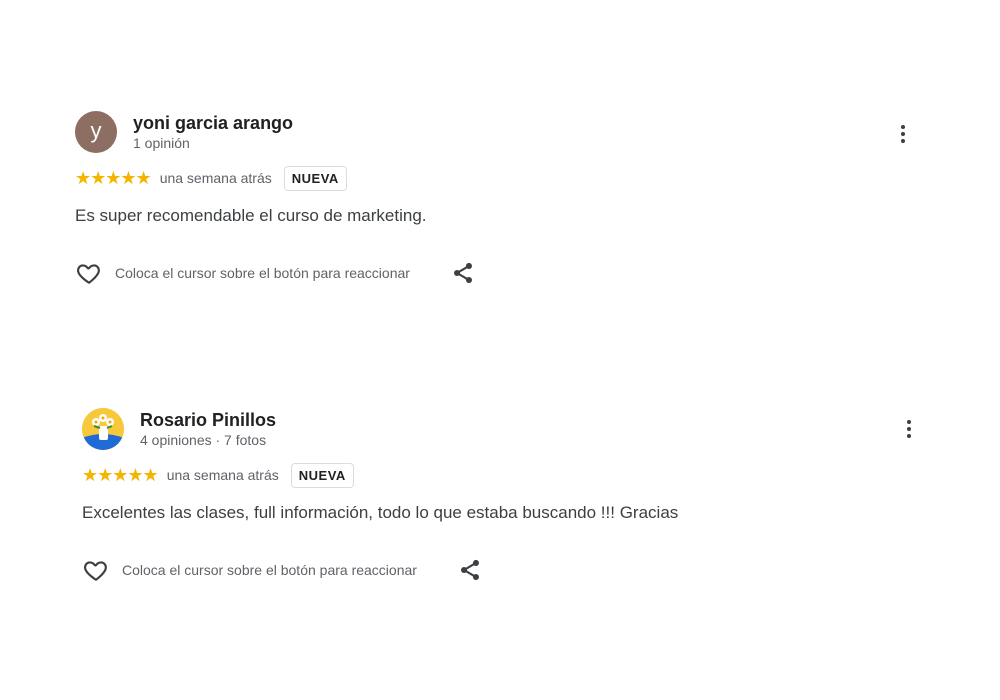  What do you see at coordinates (96, 132) in the screenshot?
I see `avatar: y` at bounding box center [96, 132].